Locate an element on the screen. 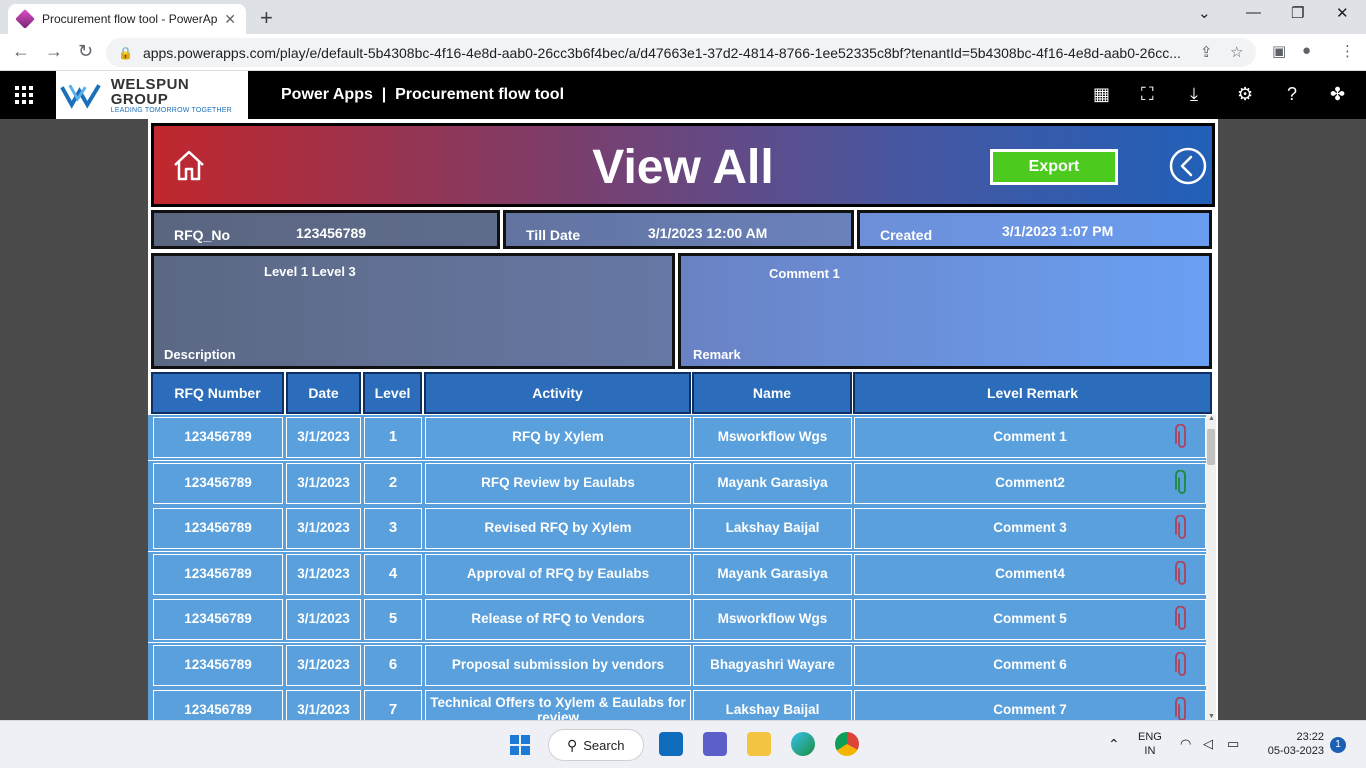 The image size is (1366, 768). cell-activity: Release of RFQ to Vendors is located at coordinates (558, 619).